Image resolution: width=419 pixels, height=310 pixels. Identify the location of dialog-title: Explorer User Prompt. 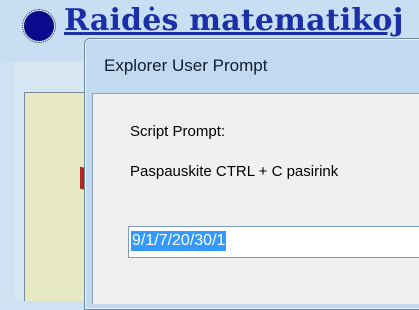
(186, 65).